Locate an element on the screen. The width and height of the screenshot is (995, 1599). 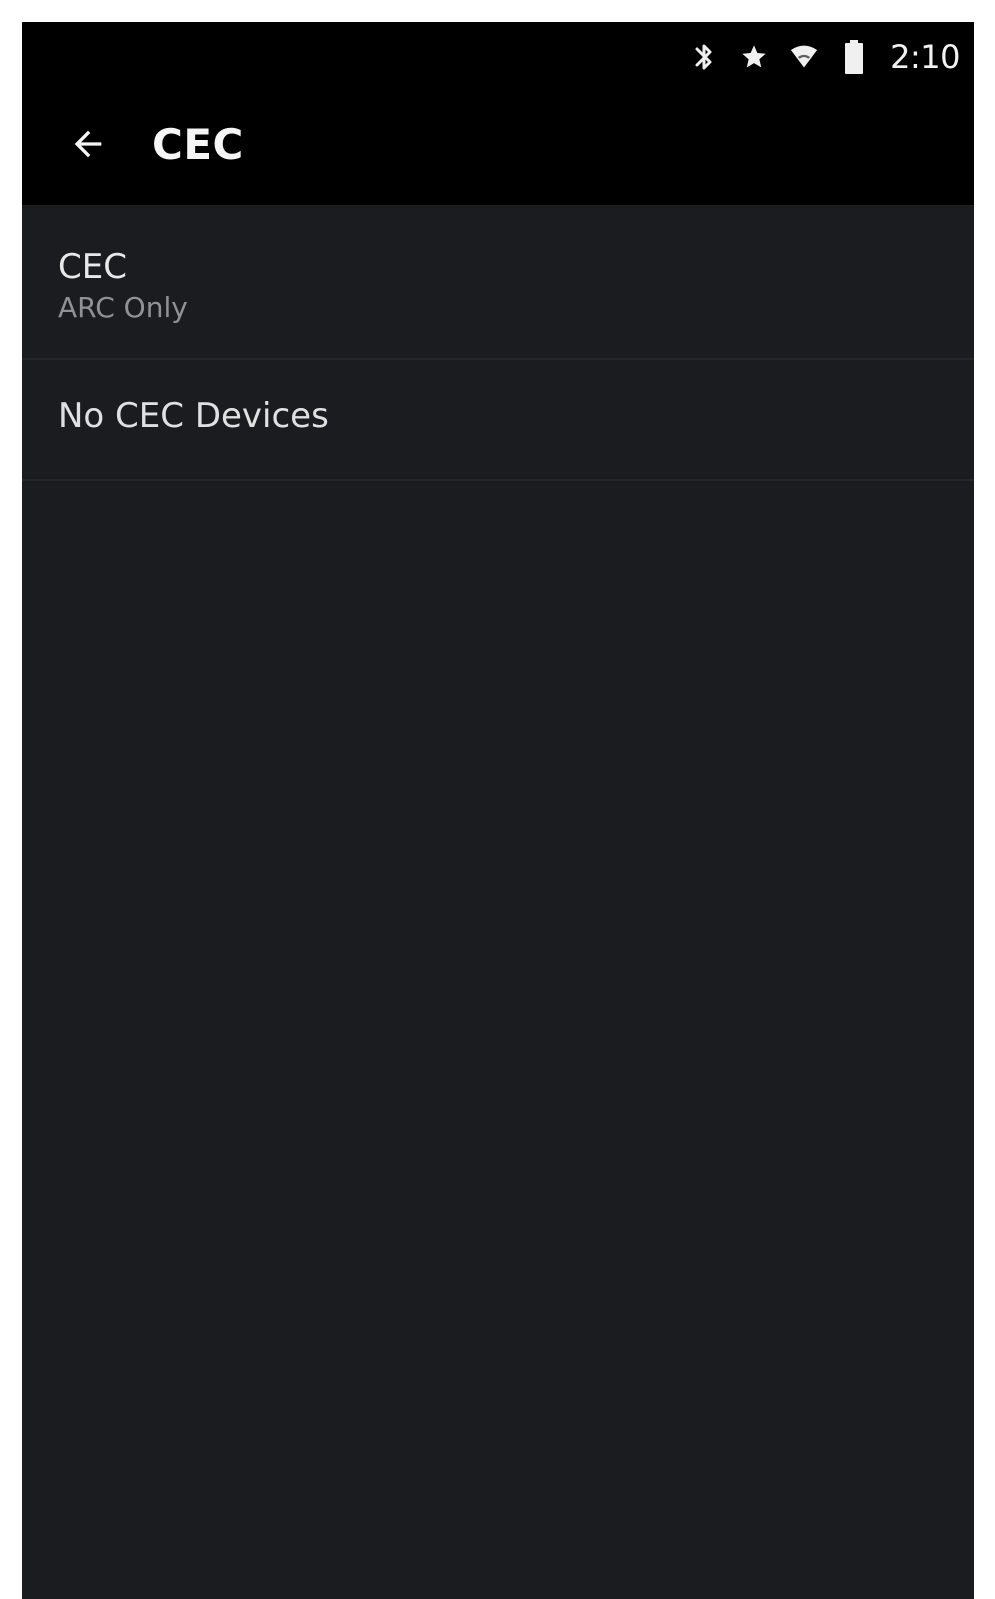
wifi-icon is located at coordinates (804, 57).